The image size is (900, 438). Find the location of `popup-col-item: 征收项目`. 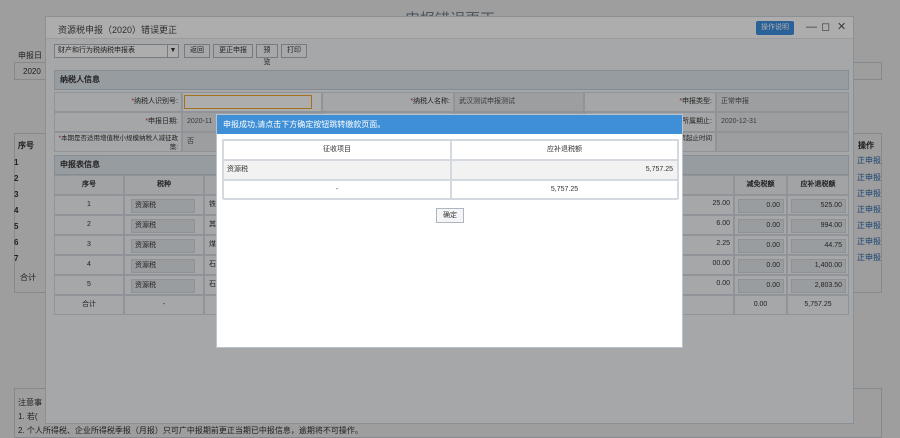

popup-col-item: 征收项目 is located at coordinates (337, 150).